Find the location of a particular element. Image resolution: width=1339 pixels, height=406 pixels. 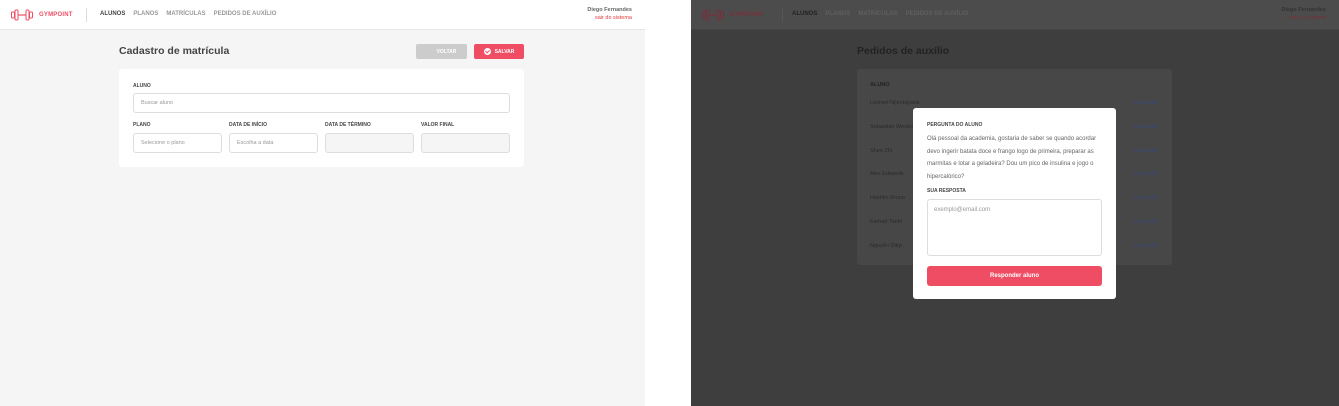

student-name: Farhad Tanhi is located at coordinates (886, 222).